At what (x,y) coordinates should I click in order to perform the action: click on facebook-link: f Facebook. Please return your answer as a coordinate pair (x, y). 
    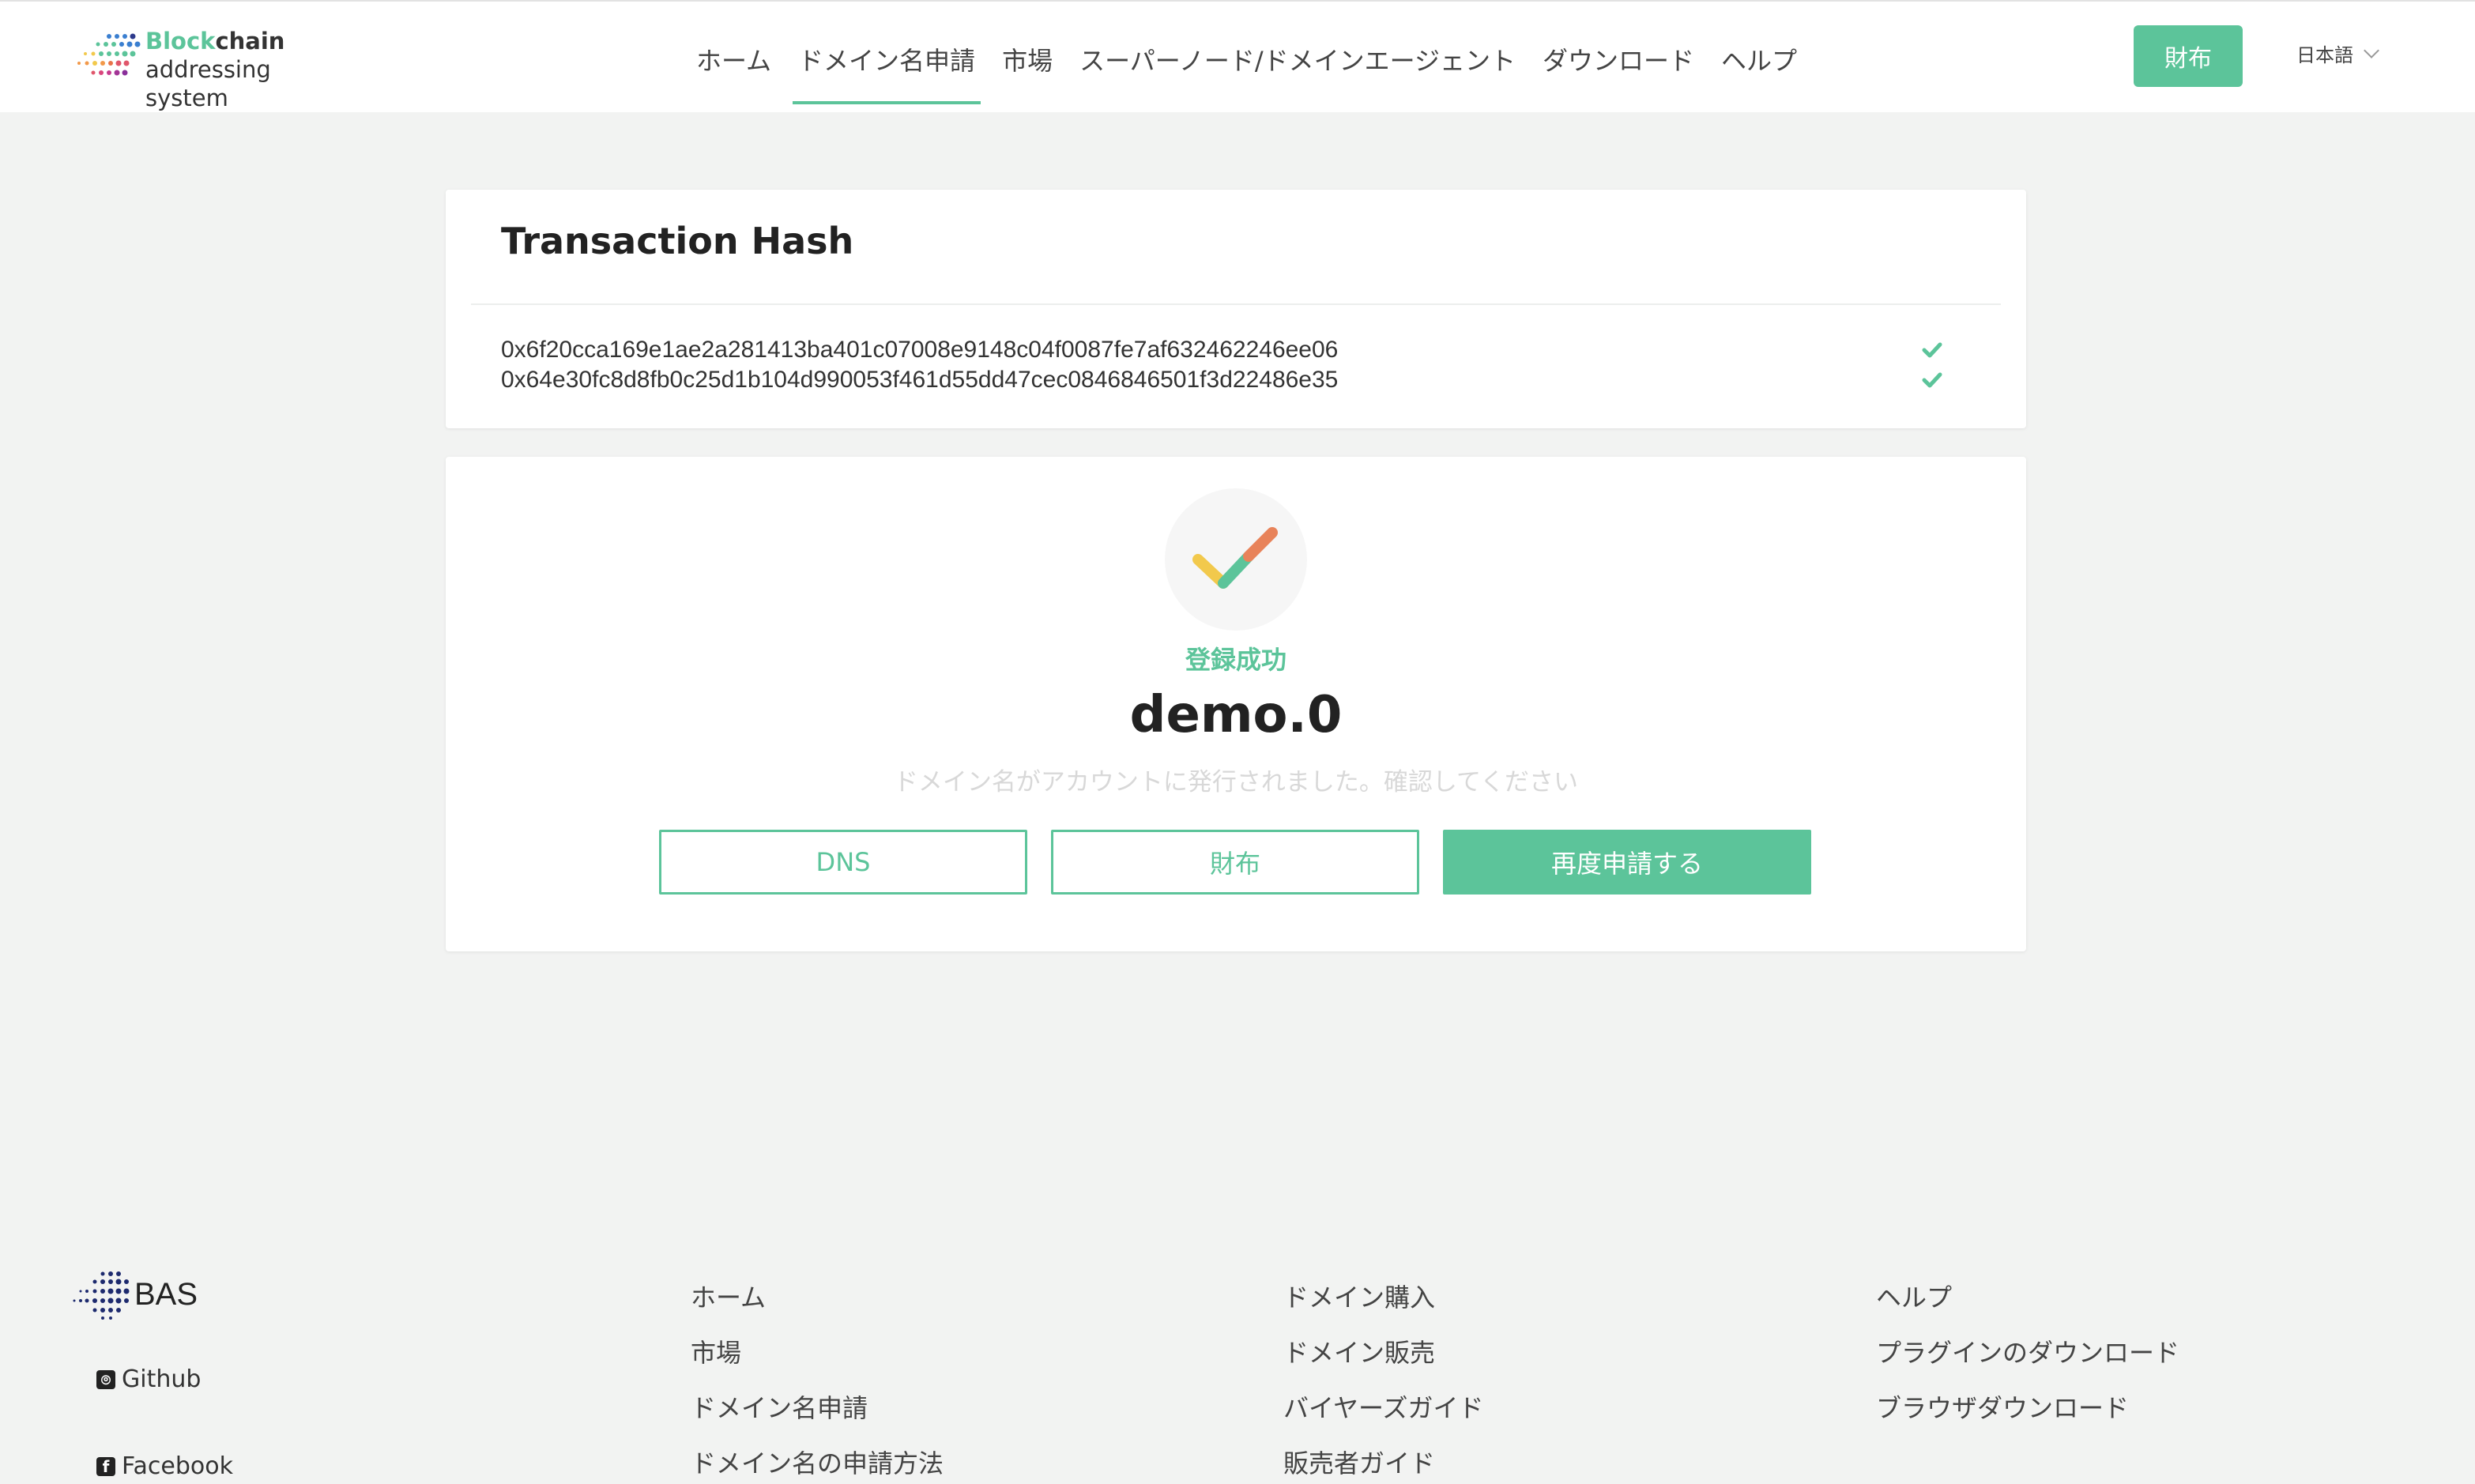
    Looking at the image, I should click on (164, 1466).